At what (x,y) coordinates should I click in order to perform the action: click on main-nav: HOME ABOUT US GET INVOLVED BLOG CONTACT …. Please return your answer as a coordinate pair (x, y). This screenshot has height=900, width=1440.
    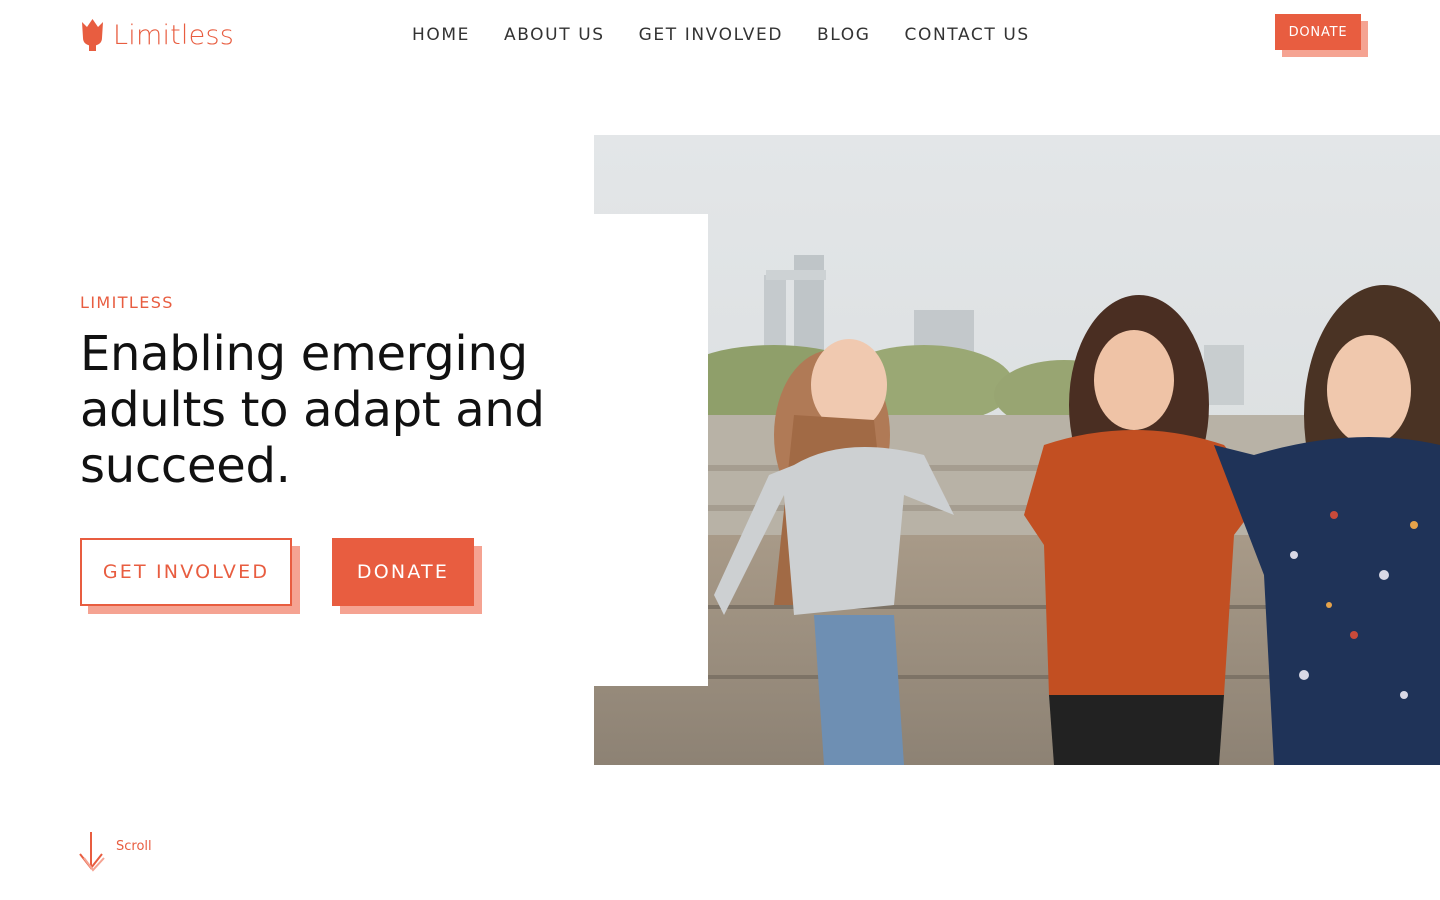
    Looking at the image, I should click on (738, 35).